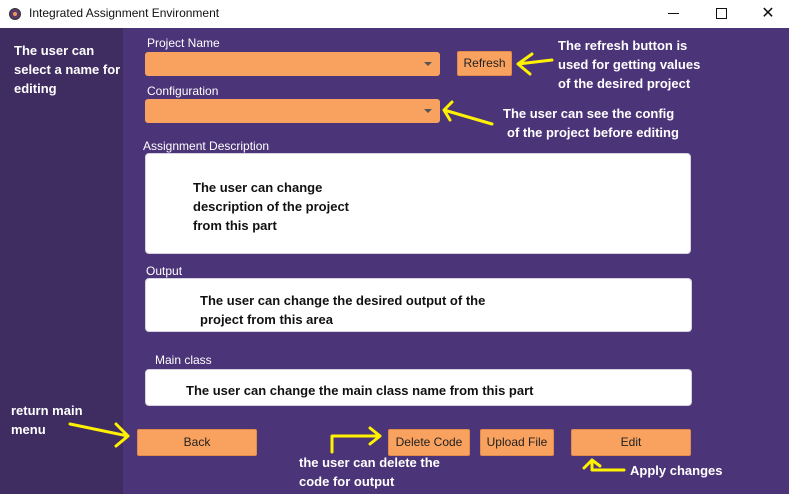 Image resolution: width=789 pixels, height=494 pixels. What do you see at coordinates (183, 91) in the screenshot?
I see `configuration-label: Configuration` at bounding box center [183, 91].